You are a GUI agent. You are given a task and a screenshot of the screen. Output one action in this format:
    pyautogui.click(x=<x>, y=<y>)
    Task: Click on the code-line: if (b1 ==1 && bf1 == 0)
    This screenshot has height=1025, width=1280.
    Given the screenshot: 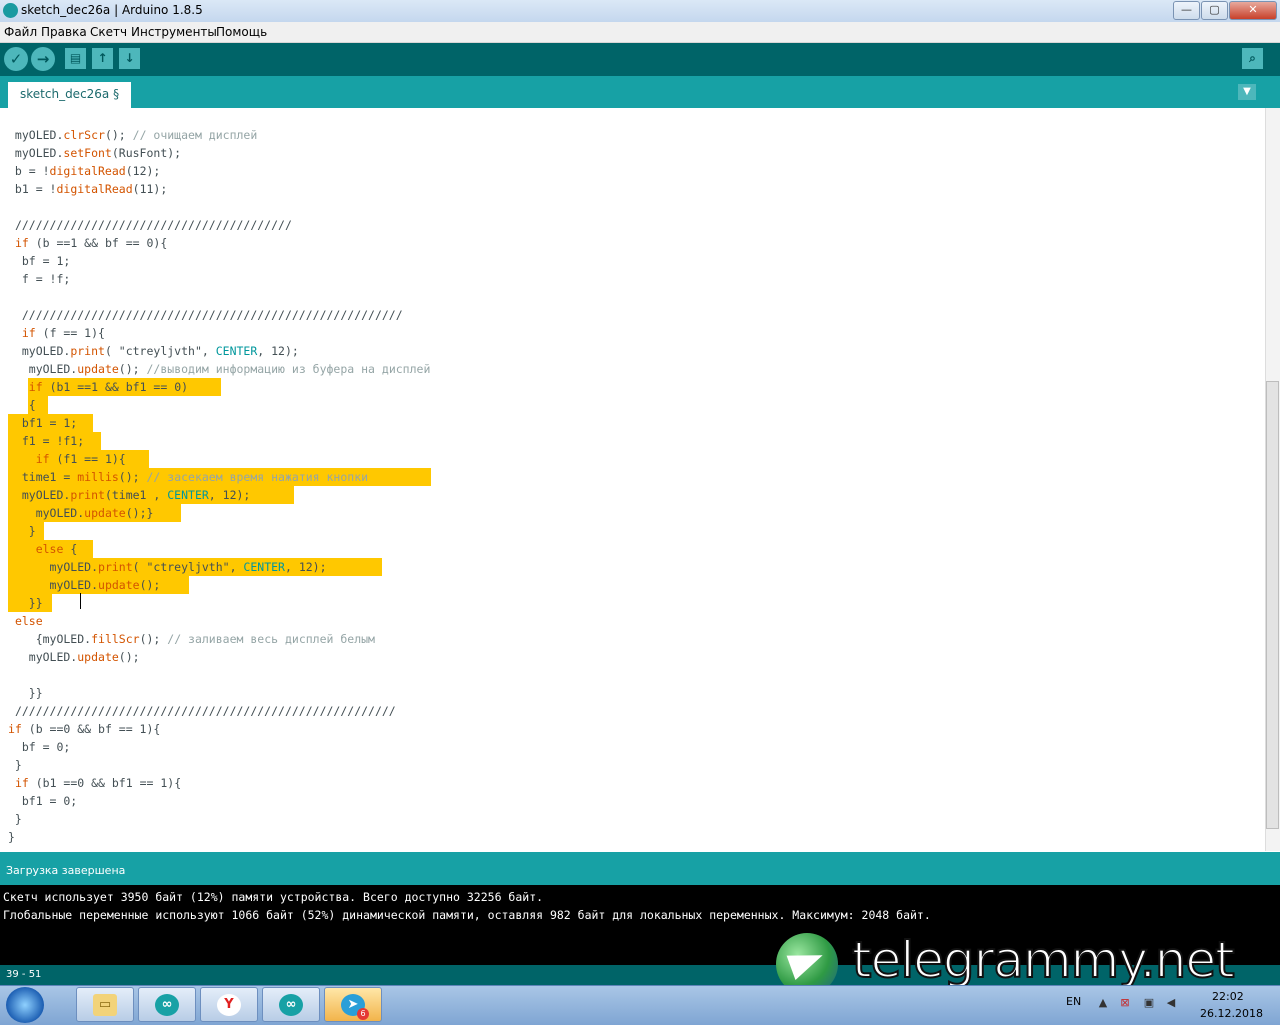 What is the action you would take?
    pyautogui.click(x=108, y=387)
    